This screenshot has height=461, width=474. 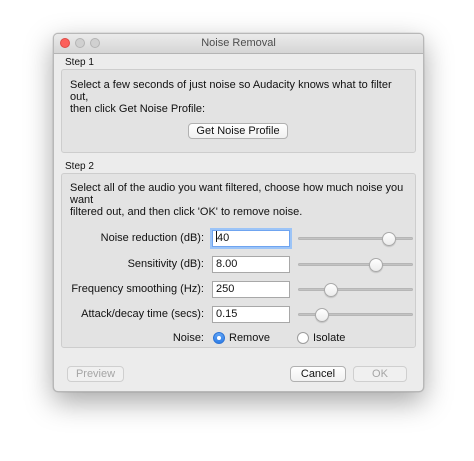 I want to click on attack-decay-input: 0.15, so click(x=251, y=314).